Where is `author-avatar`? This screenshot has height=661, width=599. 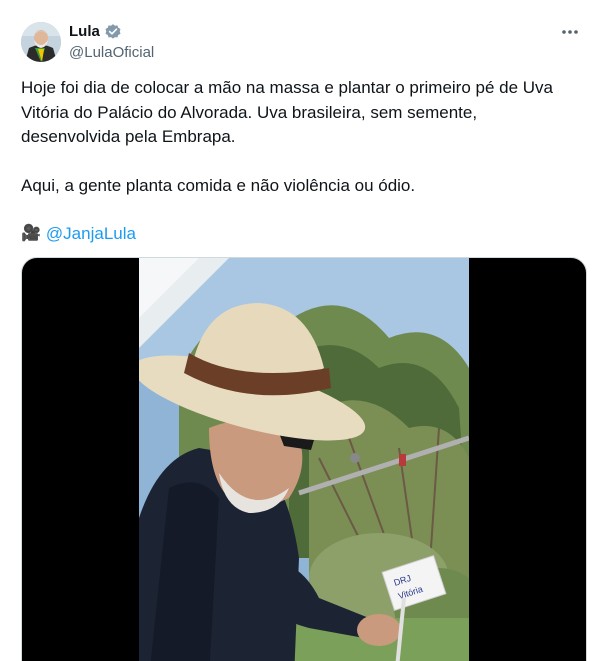 author-avatar is located at coordinates (41, 42).